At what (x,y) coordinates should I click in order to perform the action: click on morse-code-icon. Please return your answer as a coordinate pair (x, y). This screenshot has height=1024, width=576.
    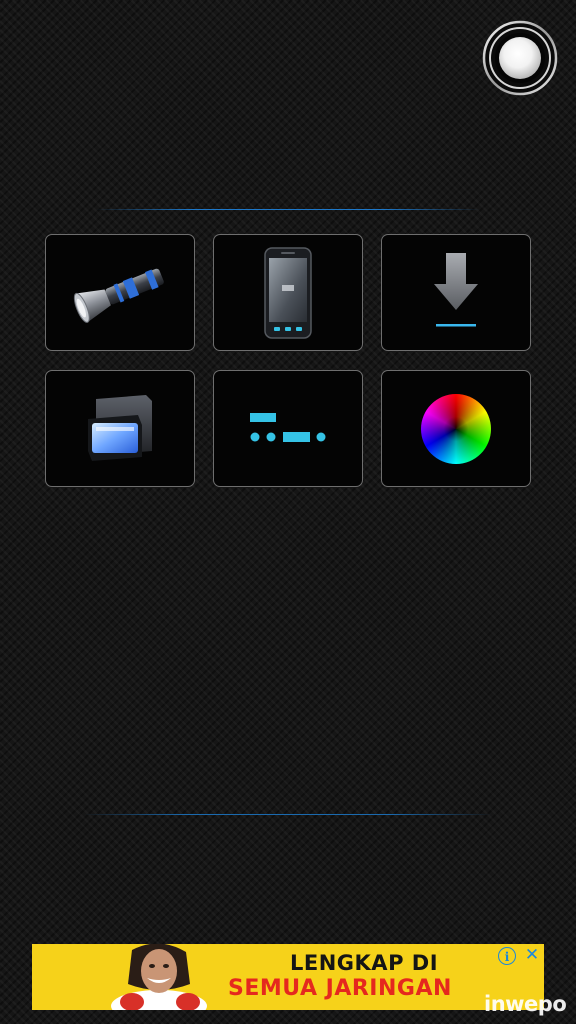
    Looking at the image, I should click on (288, 427).